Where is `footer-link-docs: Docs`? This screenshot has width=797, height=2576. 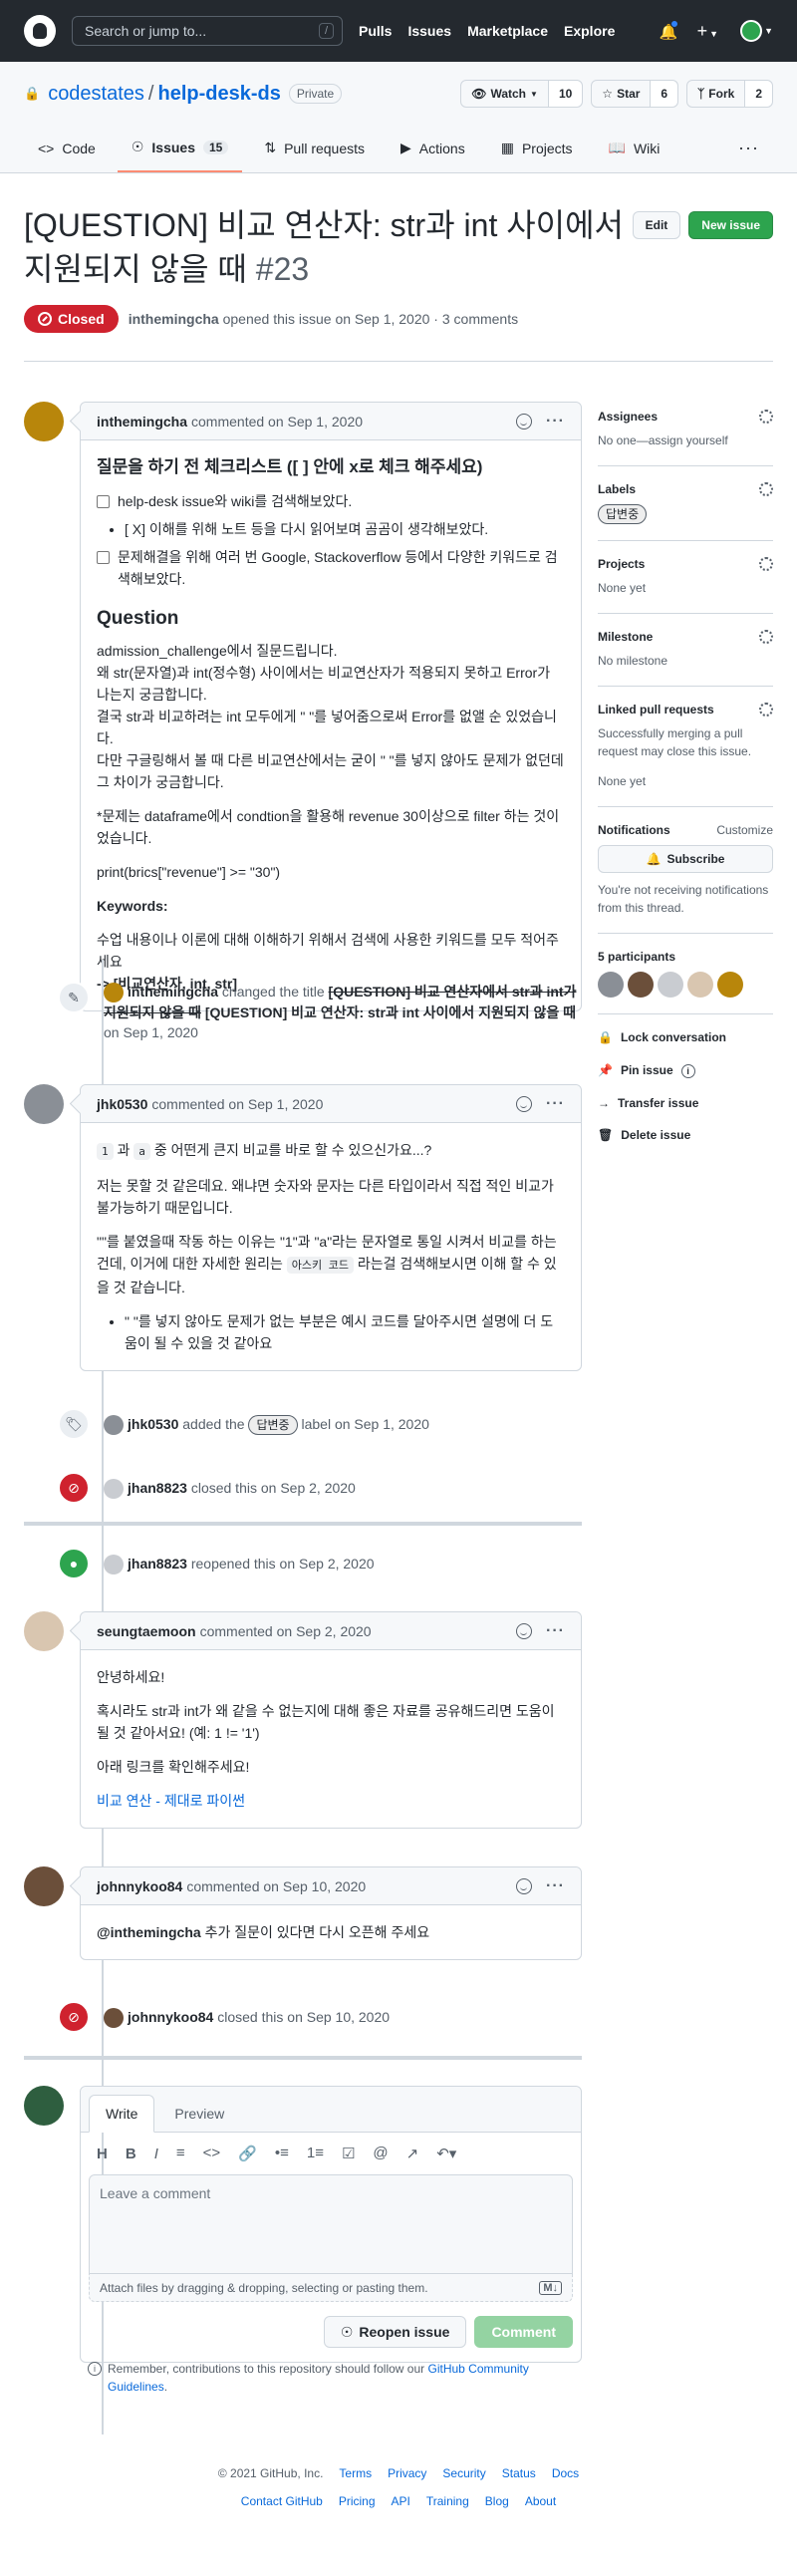 footer-link-docs: Docs is located at coordinates (566, 2473).